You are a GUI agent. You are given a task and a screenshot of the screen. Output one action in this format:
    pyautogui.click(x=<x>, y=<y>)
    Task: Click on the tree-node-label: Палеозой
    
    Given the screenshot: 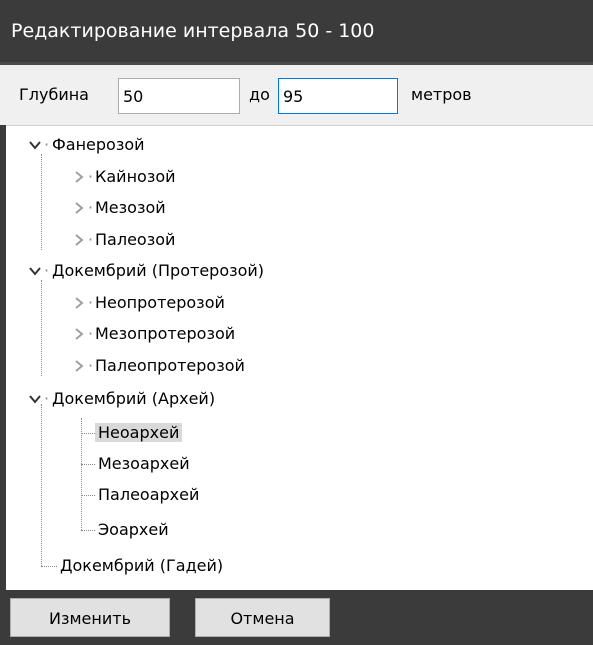 What is the action you would take?
    pyautogui.click(x=135, y=239)
    